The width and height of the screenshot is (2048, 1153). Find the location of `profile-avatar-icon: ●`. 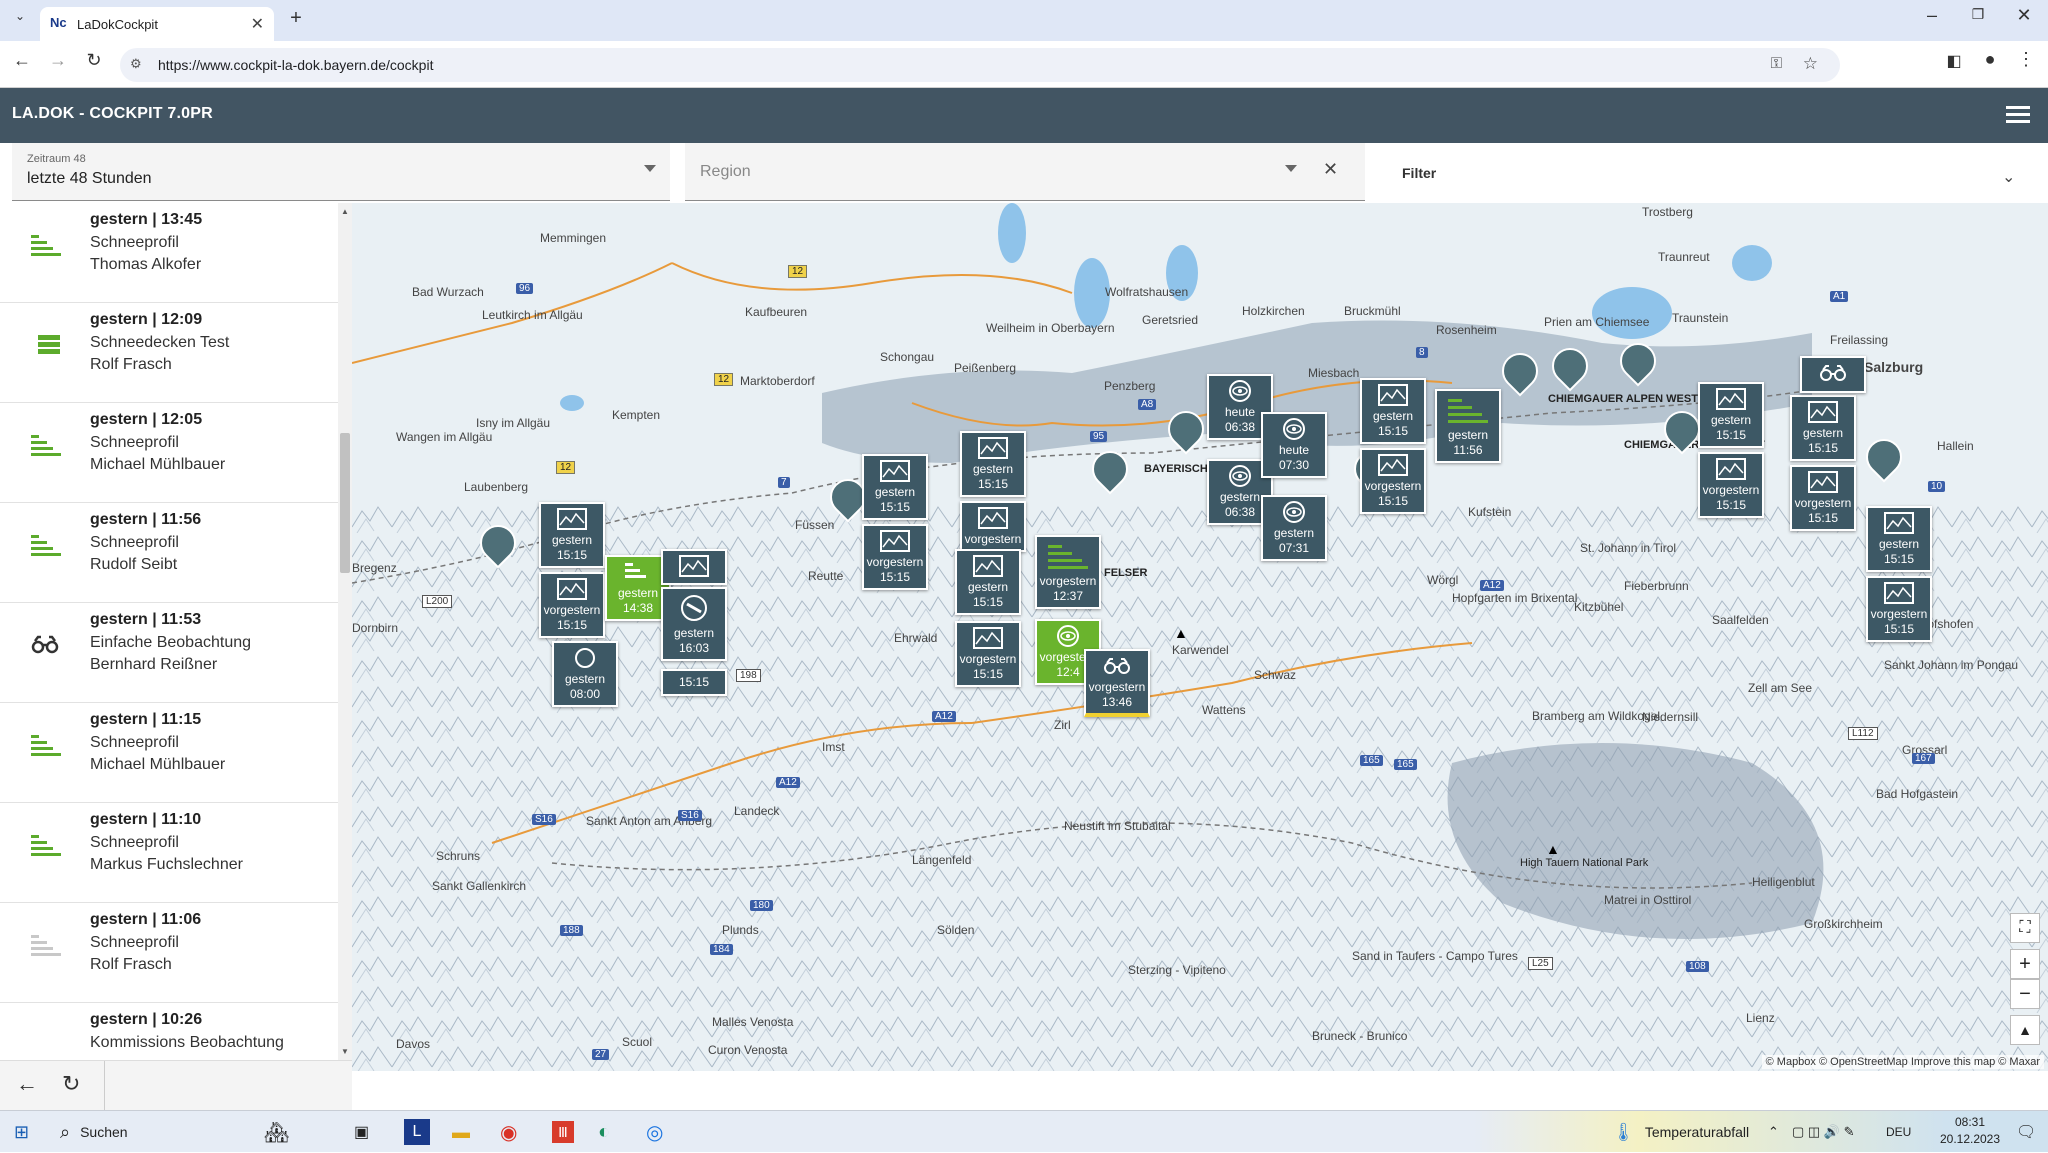

profile-avatar-icon: ● is located at coordinates (1990, 59).